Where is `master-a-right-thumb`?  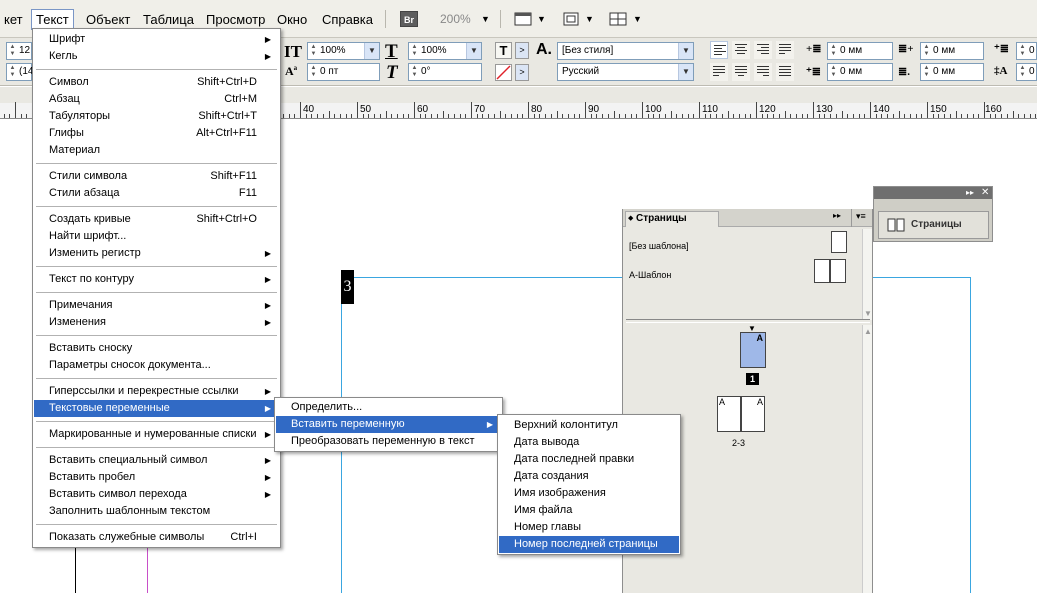
master-a-right-thumb is located at coordinates (838, 271).